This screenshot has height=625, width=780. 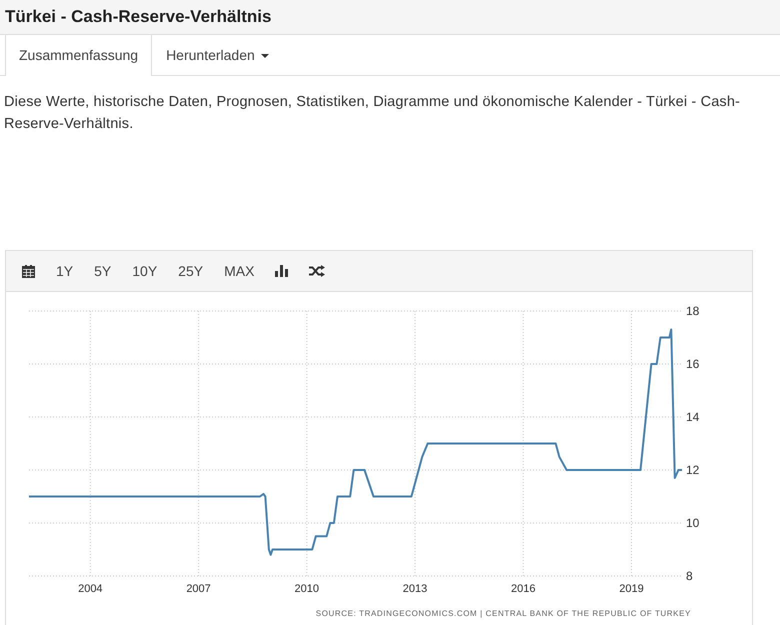 What do you see at coordinates (693, 311) in the screenshot?
I see `y-tick-label: 18` at bounding box center [693, 311].